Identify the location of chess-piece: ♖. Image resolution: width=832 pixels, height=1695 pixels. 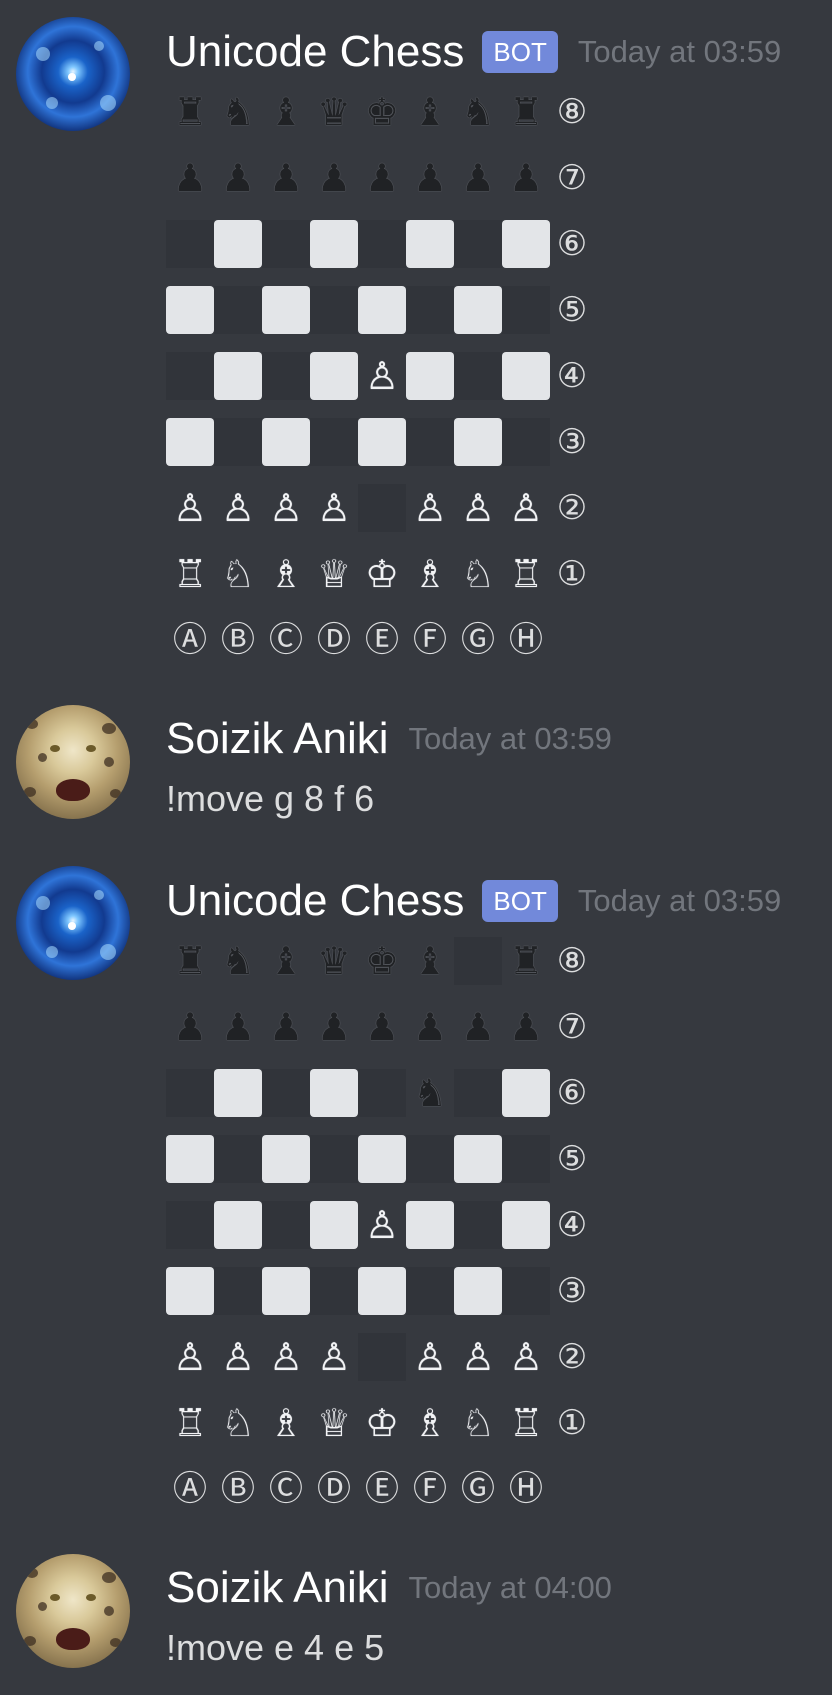
(526, 574).